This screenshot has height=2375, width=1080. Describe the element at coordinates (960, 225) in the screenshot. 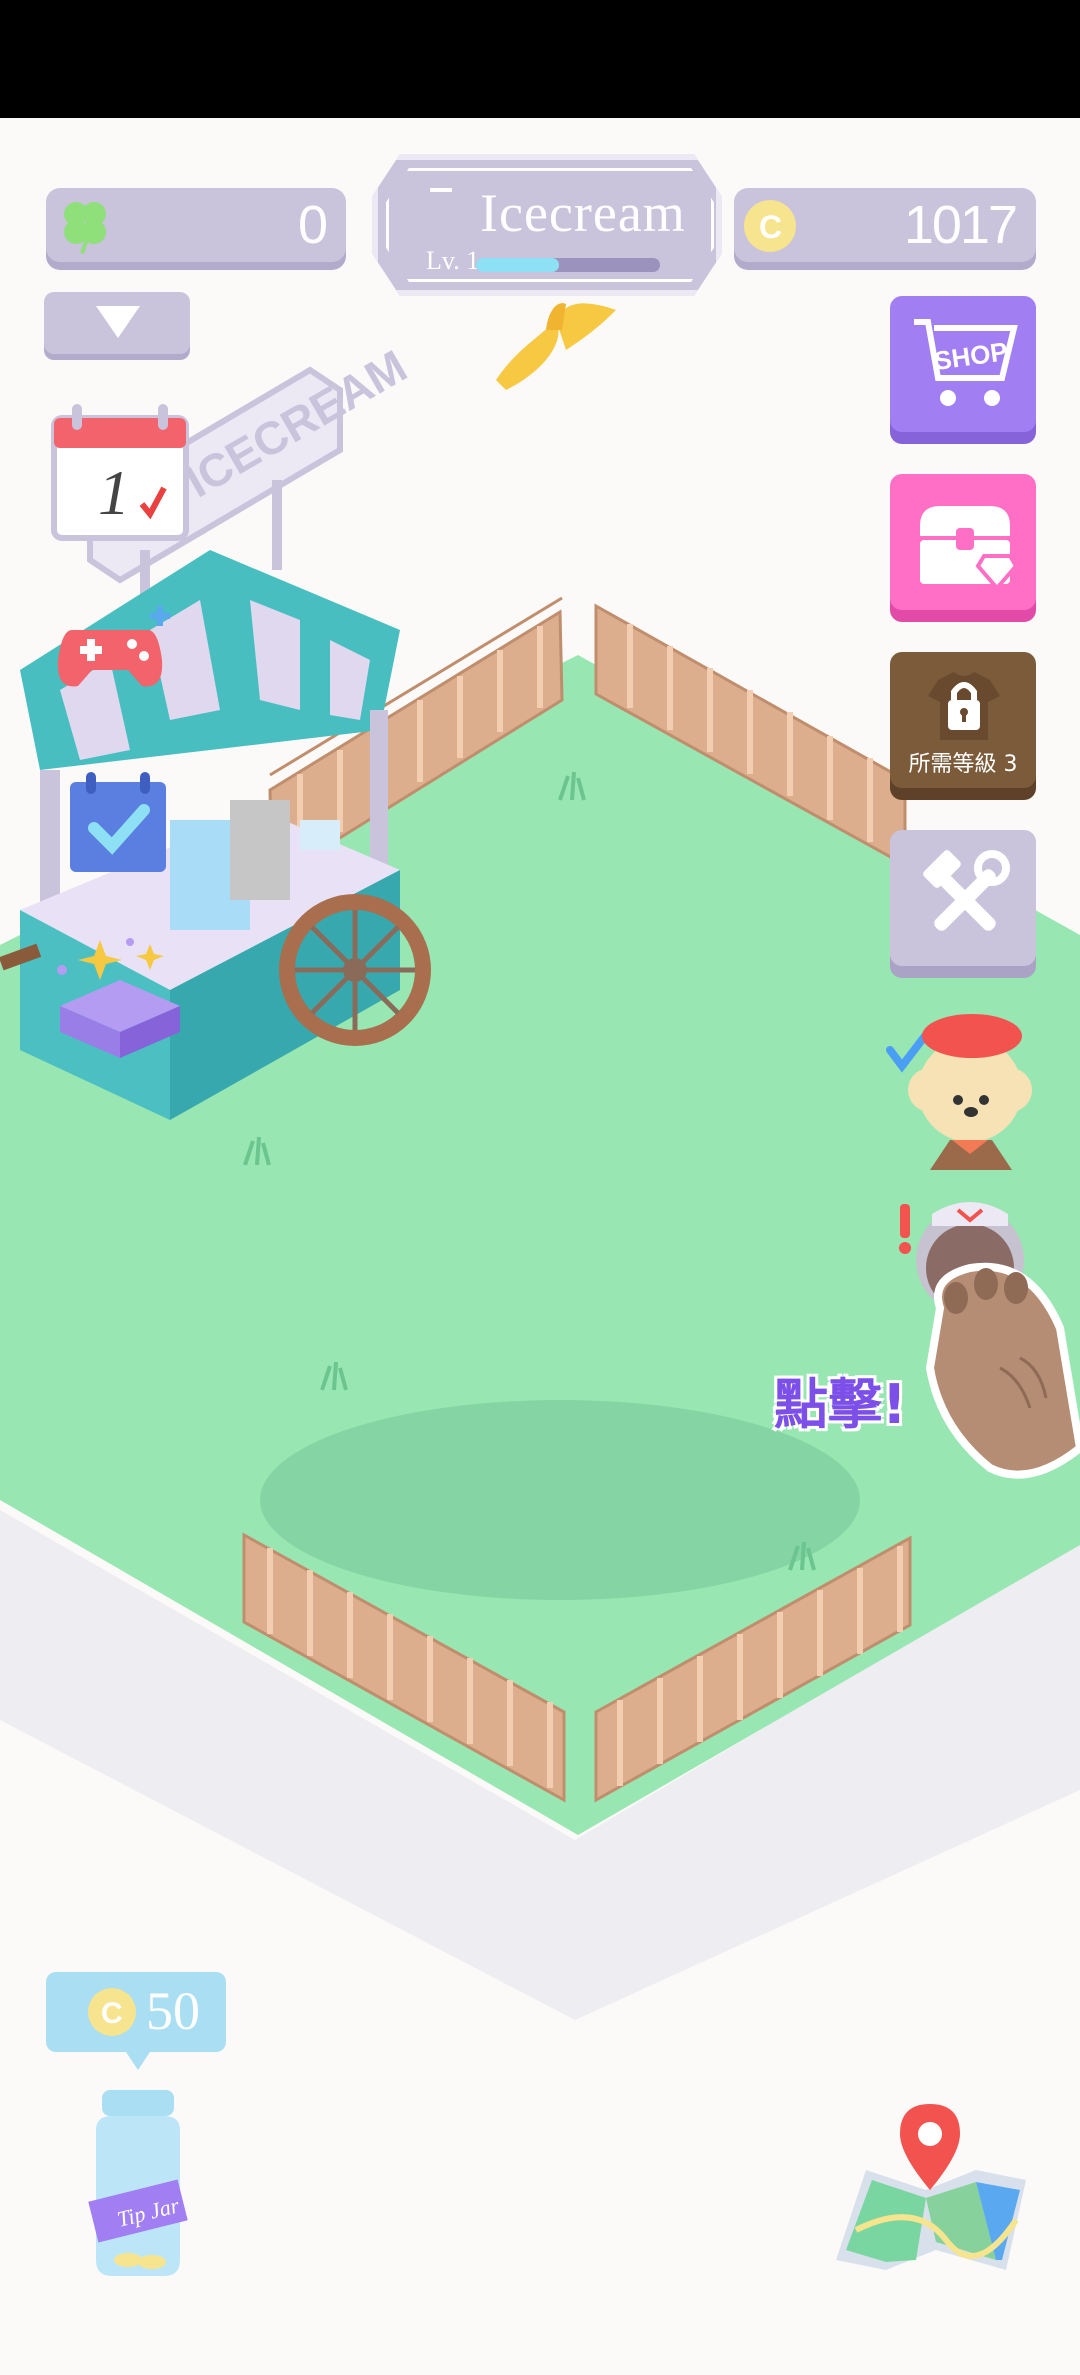

I see `coin-count: 1017` at that location.